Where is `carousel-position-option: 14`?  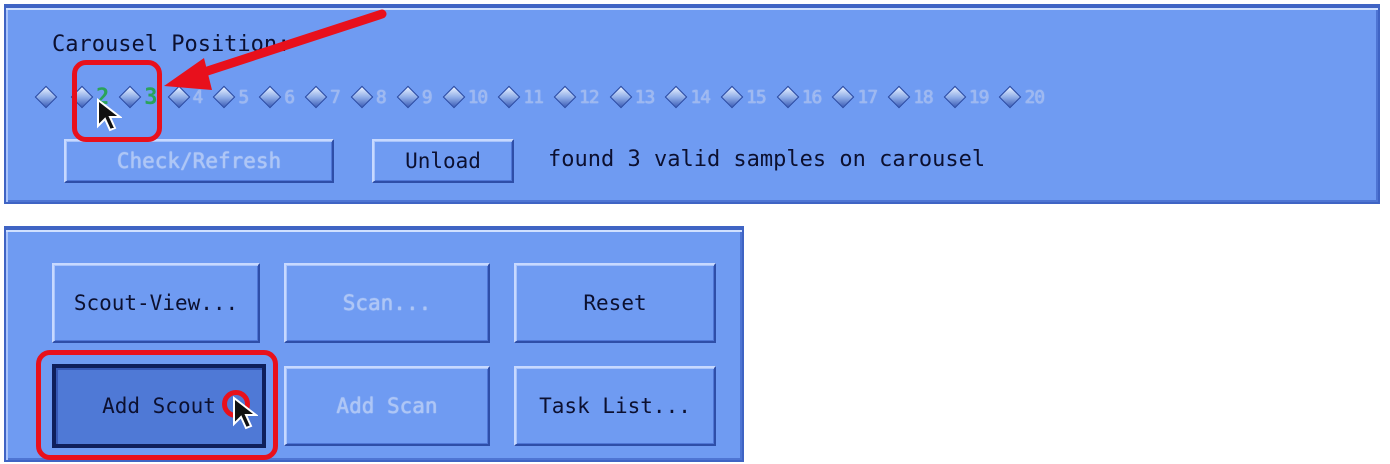
carousel-position-option: 14 is located at coordinates (685, 97).